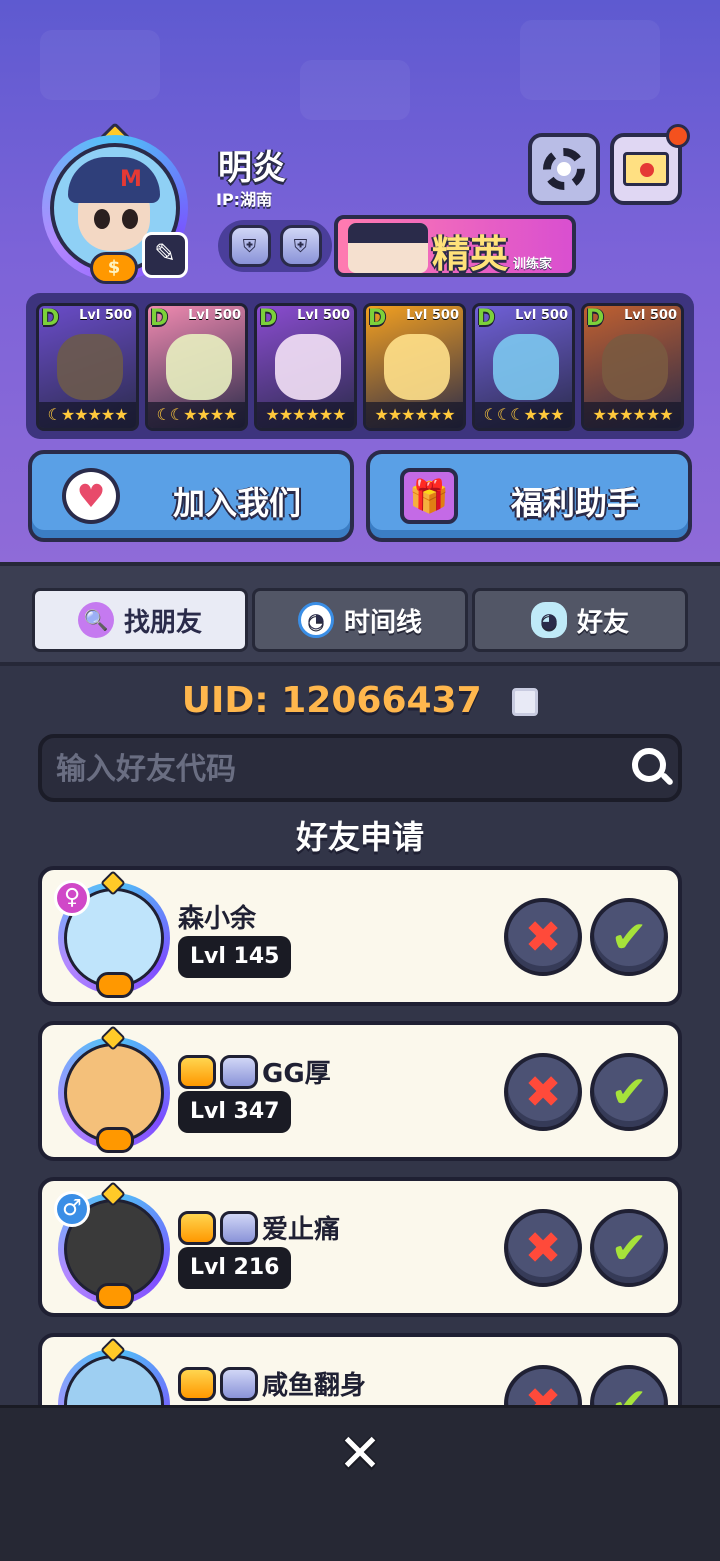  Describe the element at coordinates (360, 936) in the screenshot. I see `friend-request-card: ♀ 森小余 Lvl 145 ✖ ✔` at that location.